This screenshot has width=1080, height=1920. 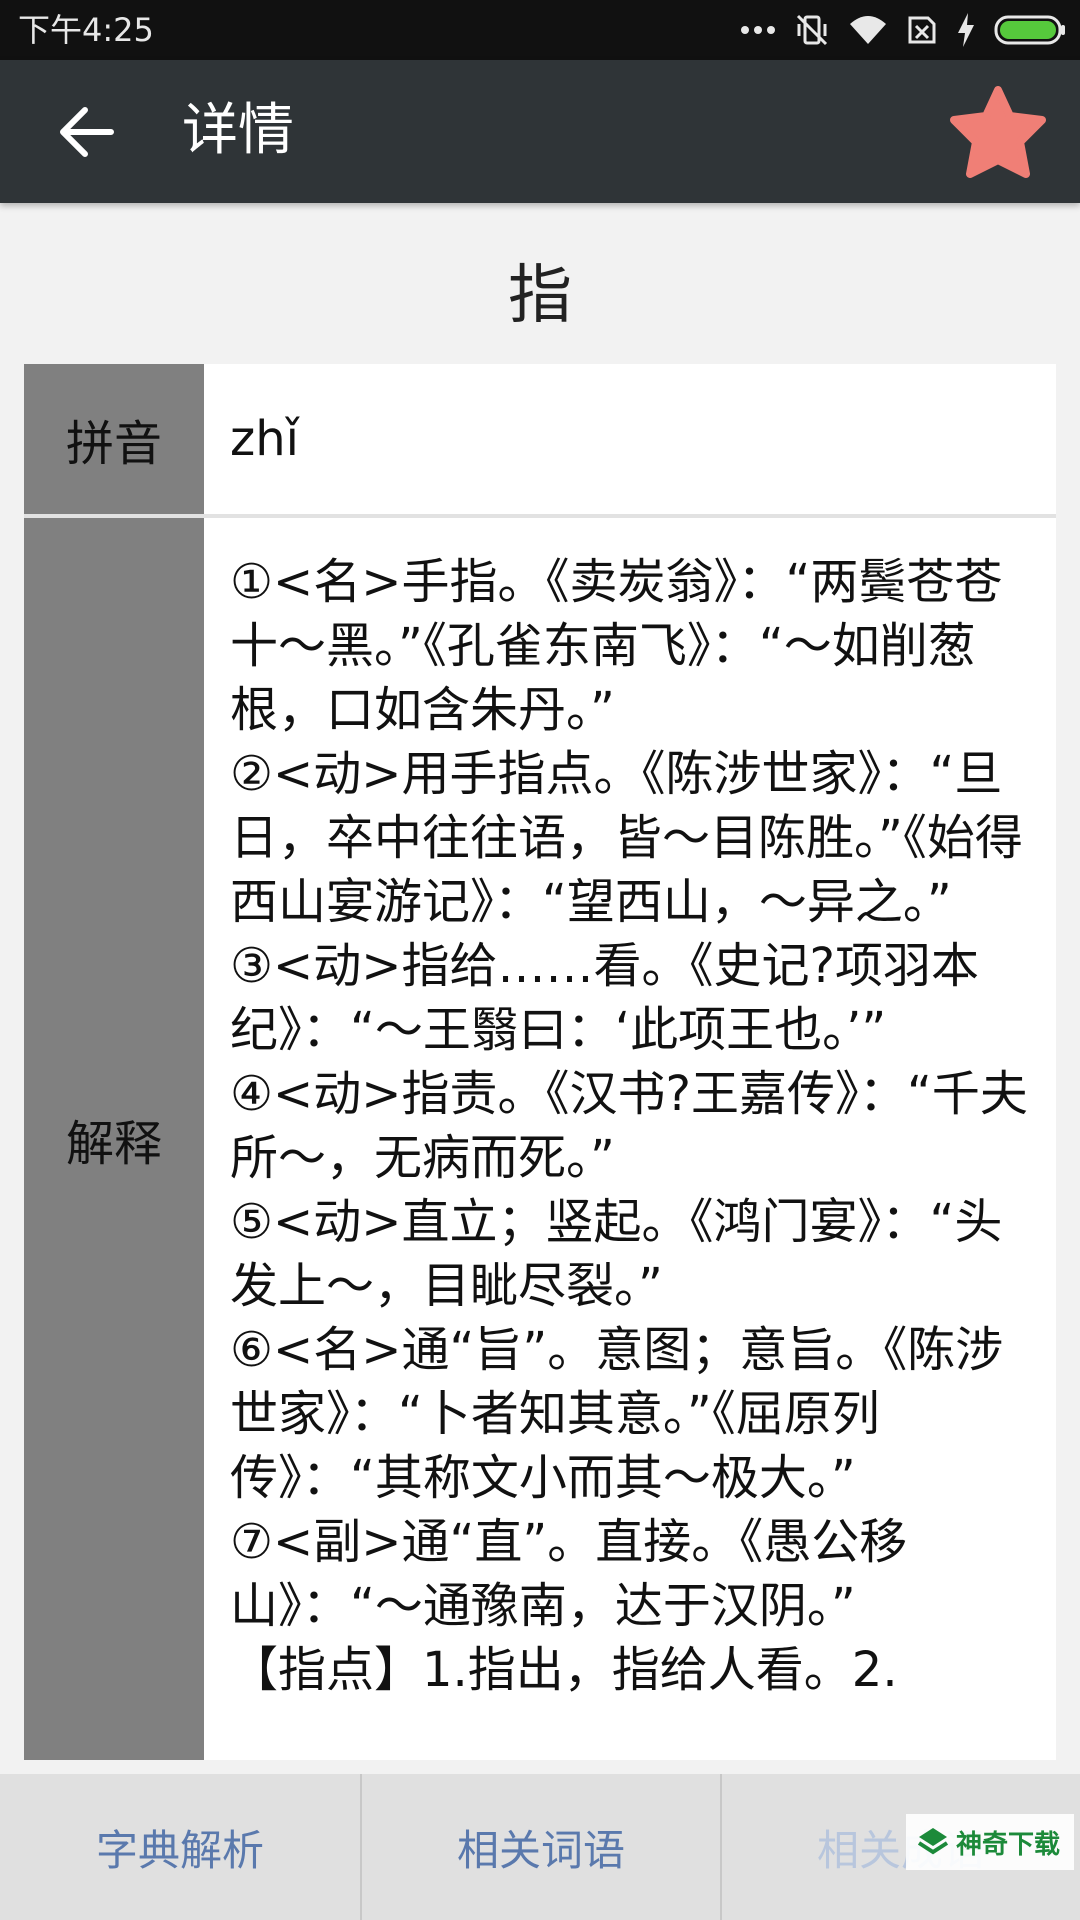 What do you see at coordinates (540, 296) in the screenshot?
I see `character-heading: 指` at bounding box center [540, 296].